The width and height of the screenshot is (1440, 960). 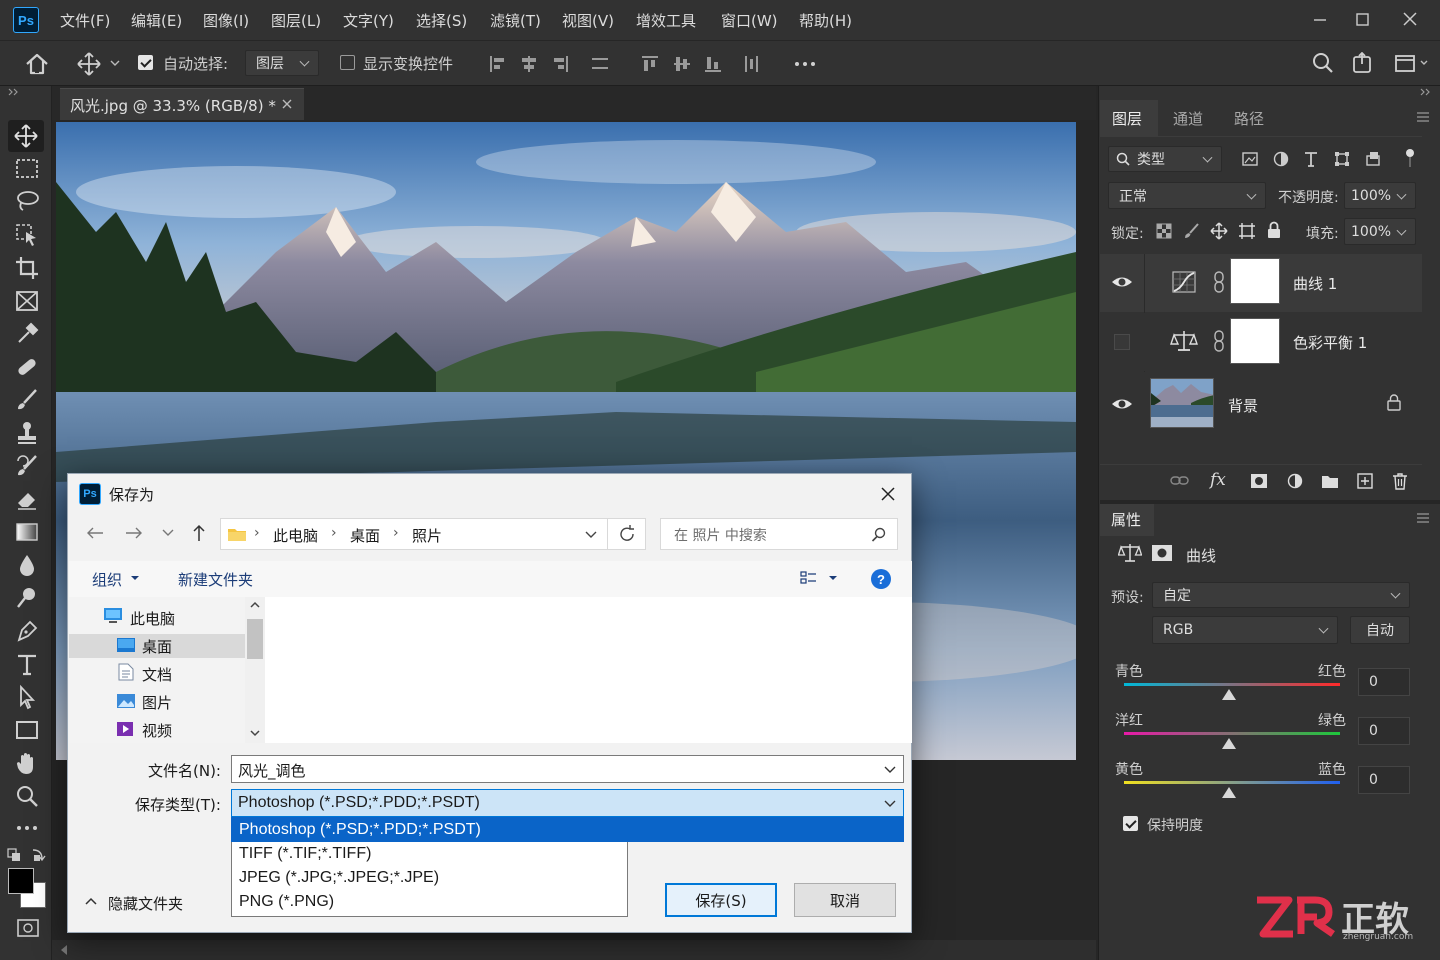 What do you see at coordinates (27, 664) in the screenshot?
I see `type-tool-icon` at bounding box center [27, 664].